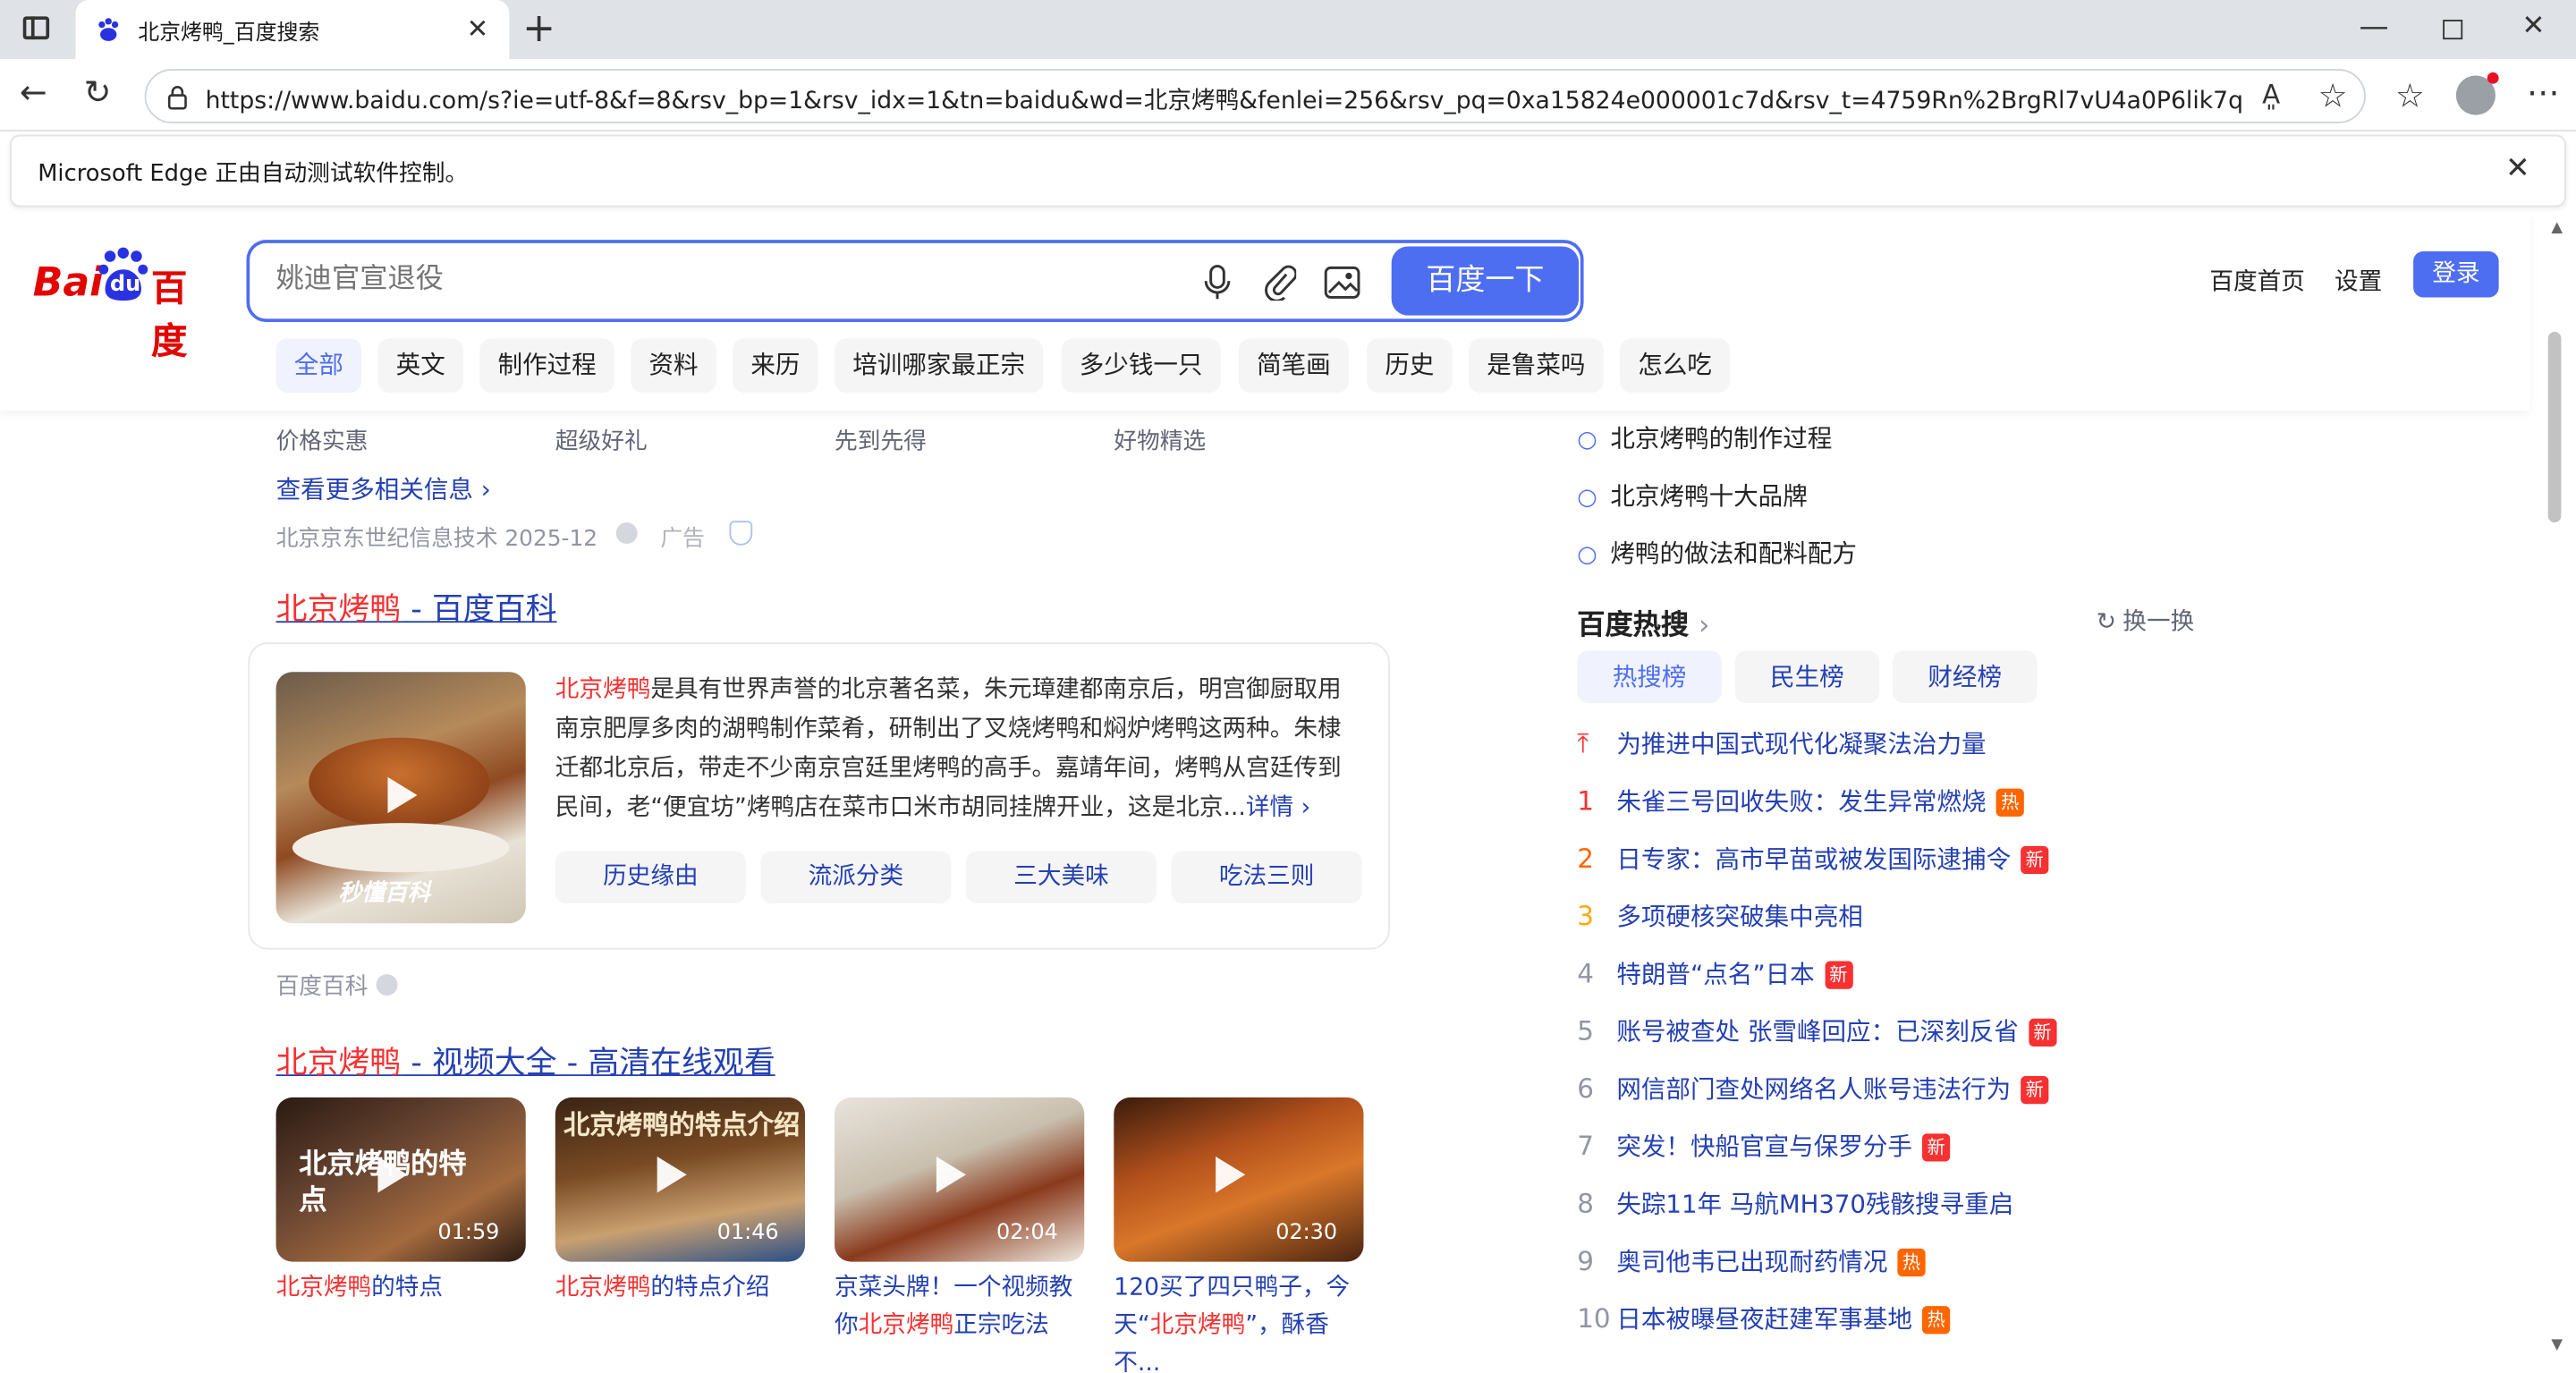 Image resolution: width=2576 pixels, height=1373 pixels. I want to click on hot-item: 1 朱雀三号回收失败：发生异常燃烧热, so click(1800, 801).